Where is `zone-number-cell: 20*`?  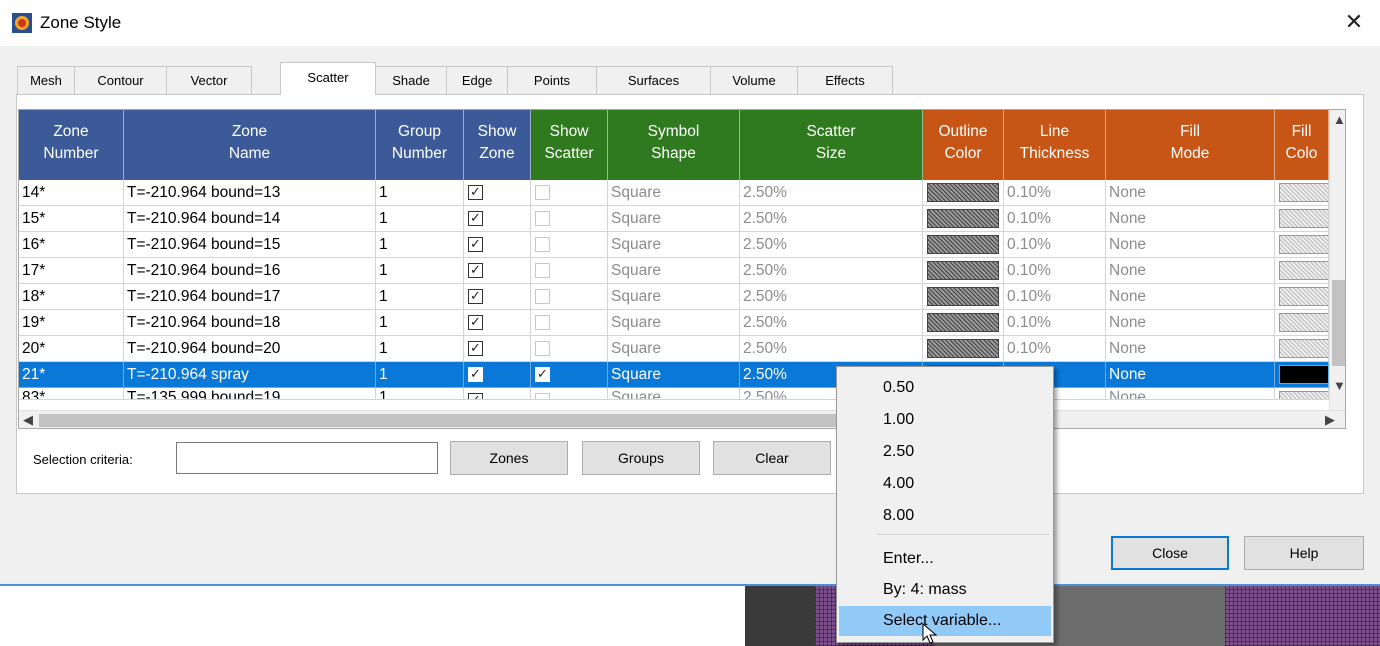
zone-number-cell: 20* is located at coordinates (71, 349).